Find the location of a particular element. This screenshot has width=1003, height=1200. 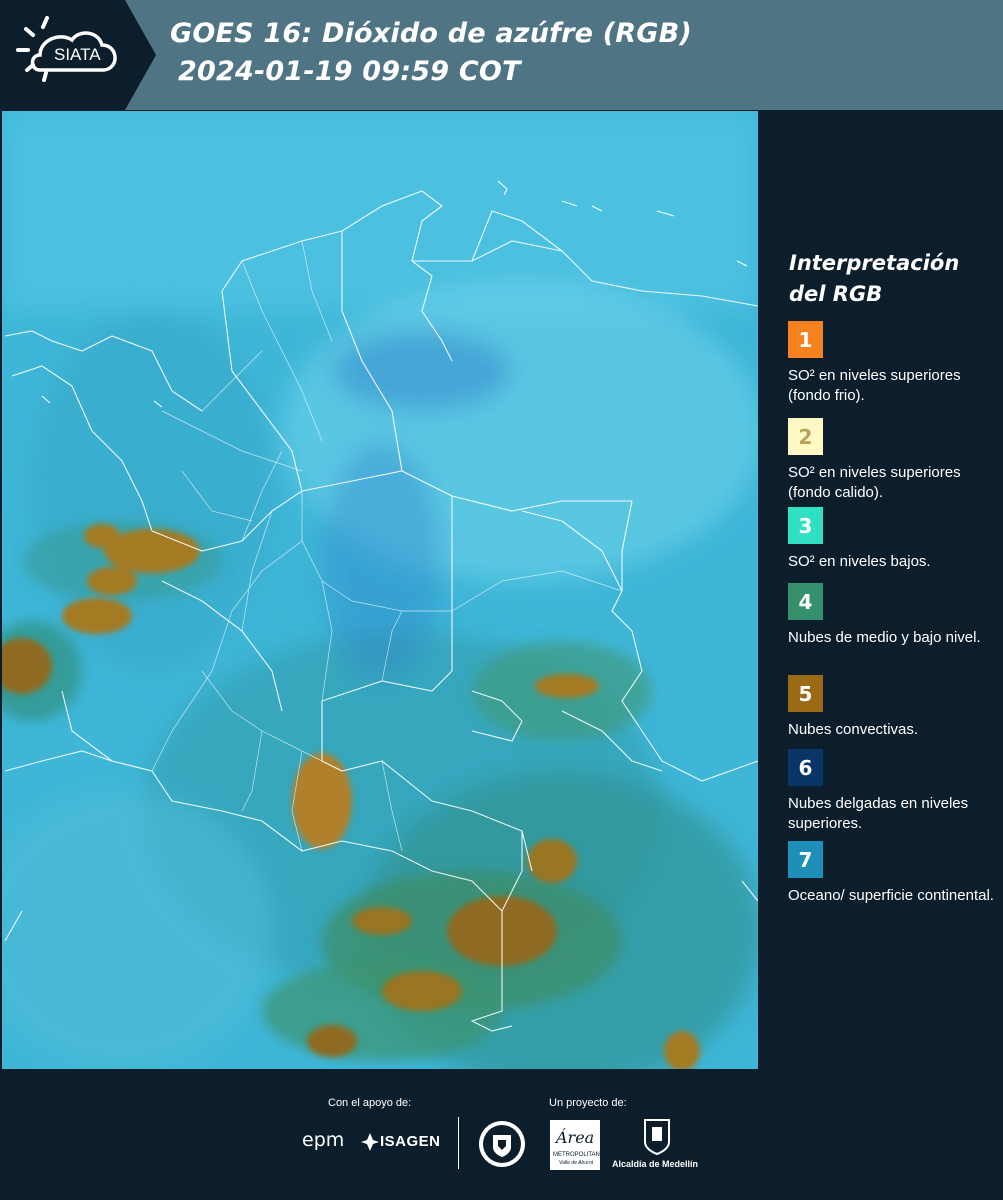

metropolitana-logo-text: METROPOLITANA is located at coordinates (578, 1155).